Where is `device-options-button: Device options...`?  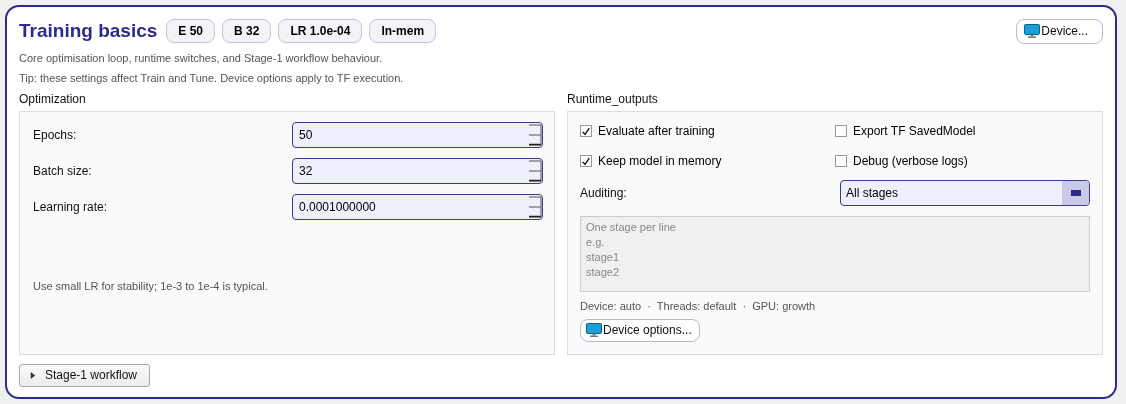 device-options-button: Device options... is located at coordinates (640, 330).